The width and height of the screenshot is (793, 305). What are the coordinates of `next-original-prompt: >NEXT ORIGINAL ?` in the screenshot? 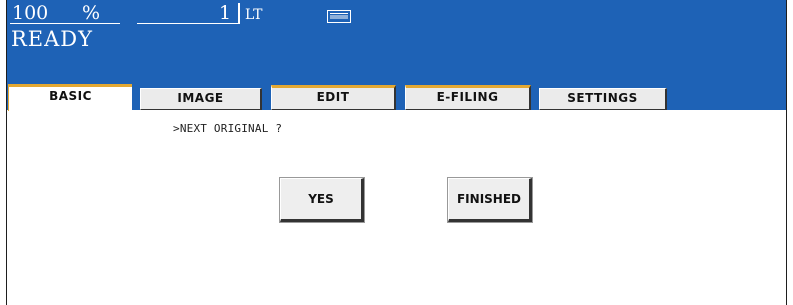 It's located at (228, 128).